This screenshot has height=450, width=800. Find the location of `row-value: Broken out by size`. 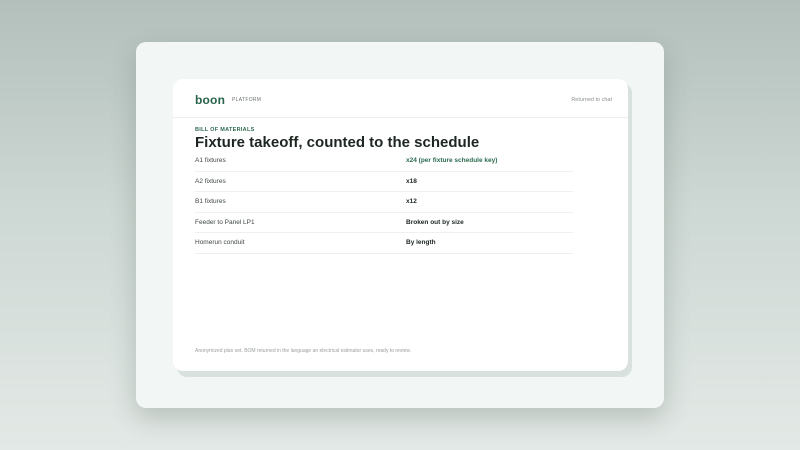

row-value: Broken out by size is located at coordinates (435, 222).